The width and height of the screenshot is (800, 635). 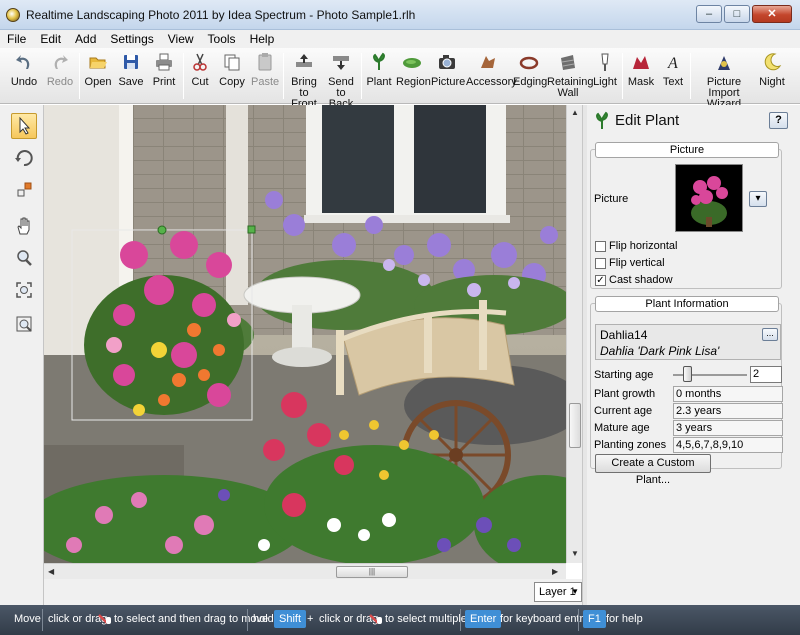 What do you see at coordinates (687, 374) in the screenshot?
I see `slider-thumb` at bounding box center [687, 374].